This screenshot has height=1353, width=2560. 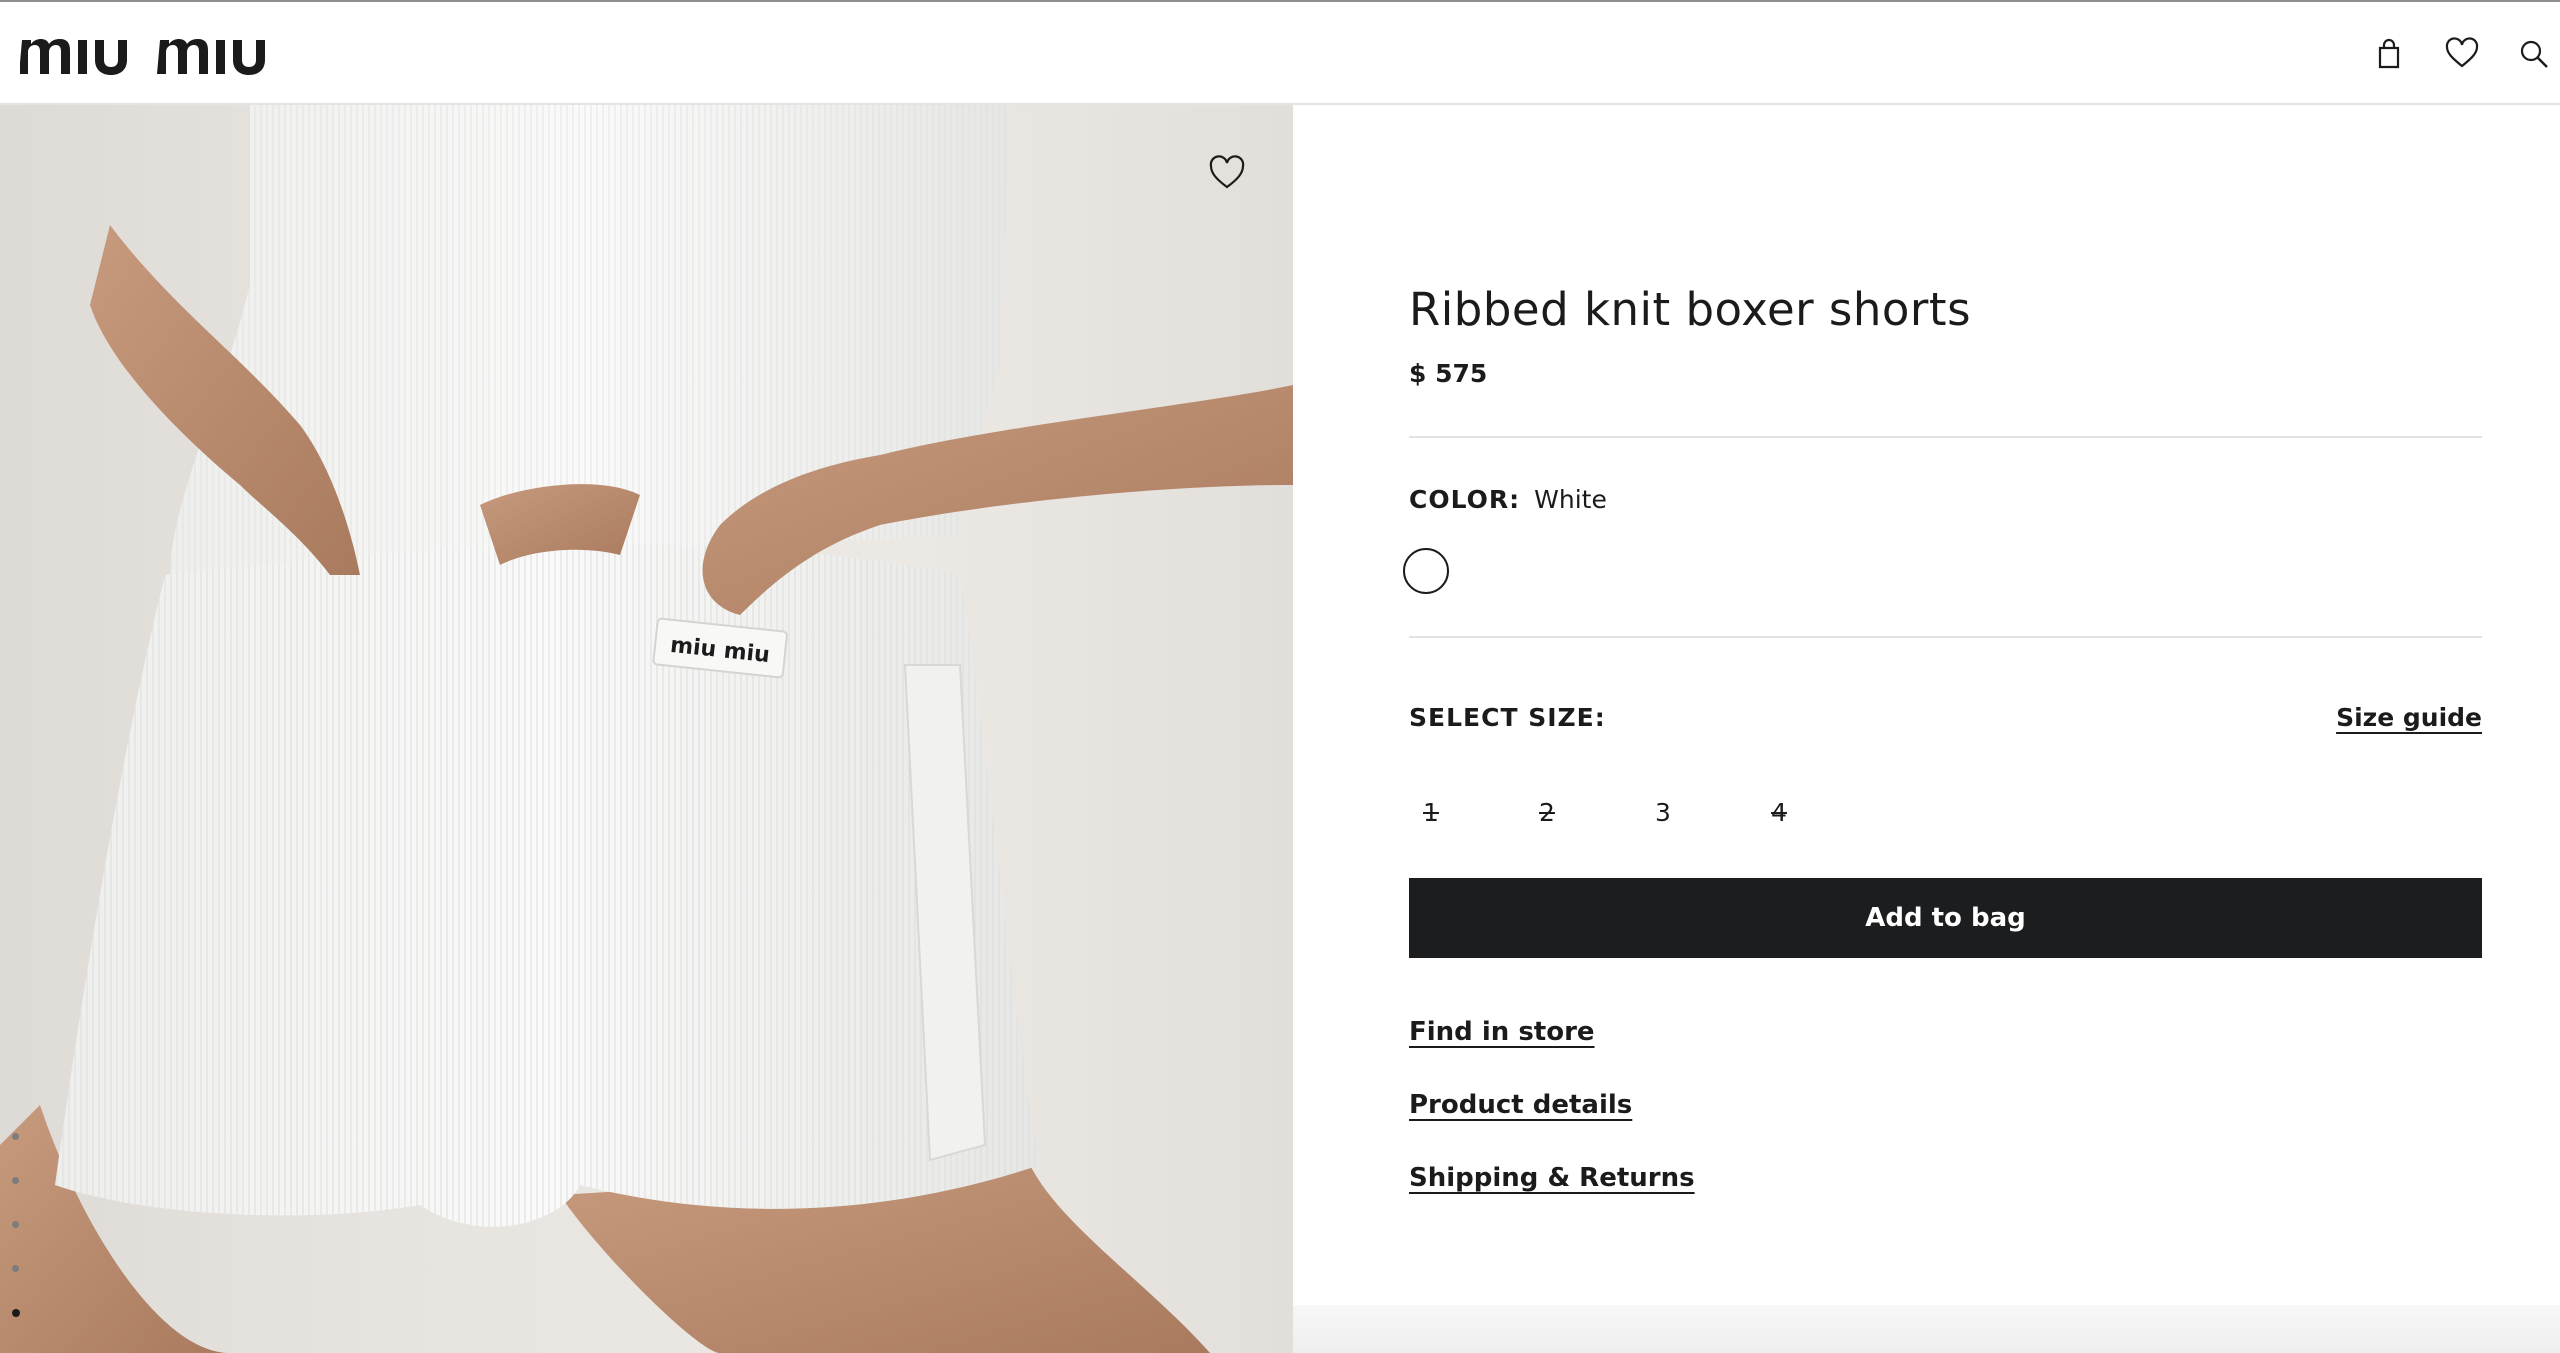 What do you see at coordinates (1690, 309) in the screenshot?
I see `product-title: Ribbed knit boxer shorts` at bounding box center [1690, 309].